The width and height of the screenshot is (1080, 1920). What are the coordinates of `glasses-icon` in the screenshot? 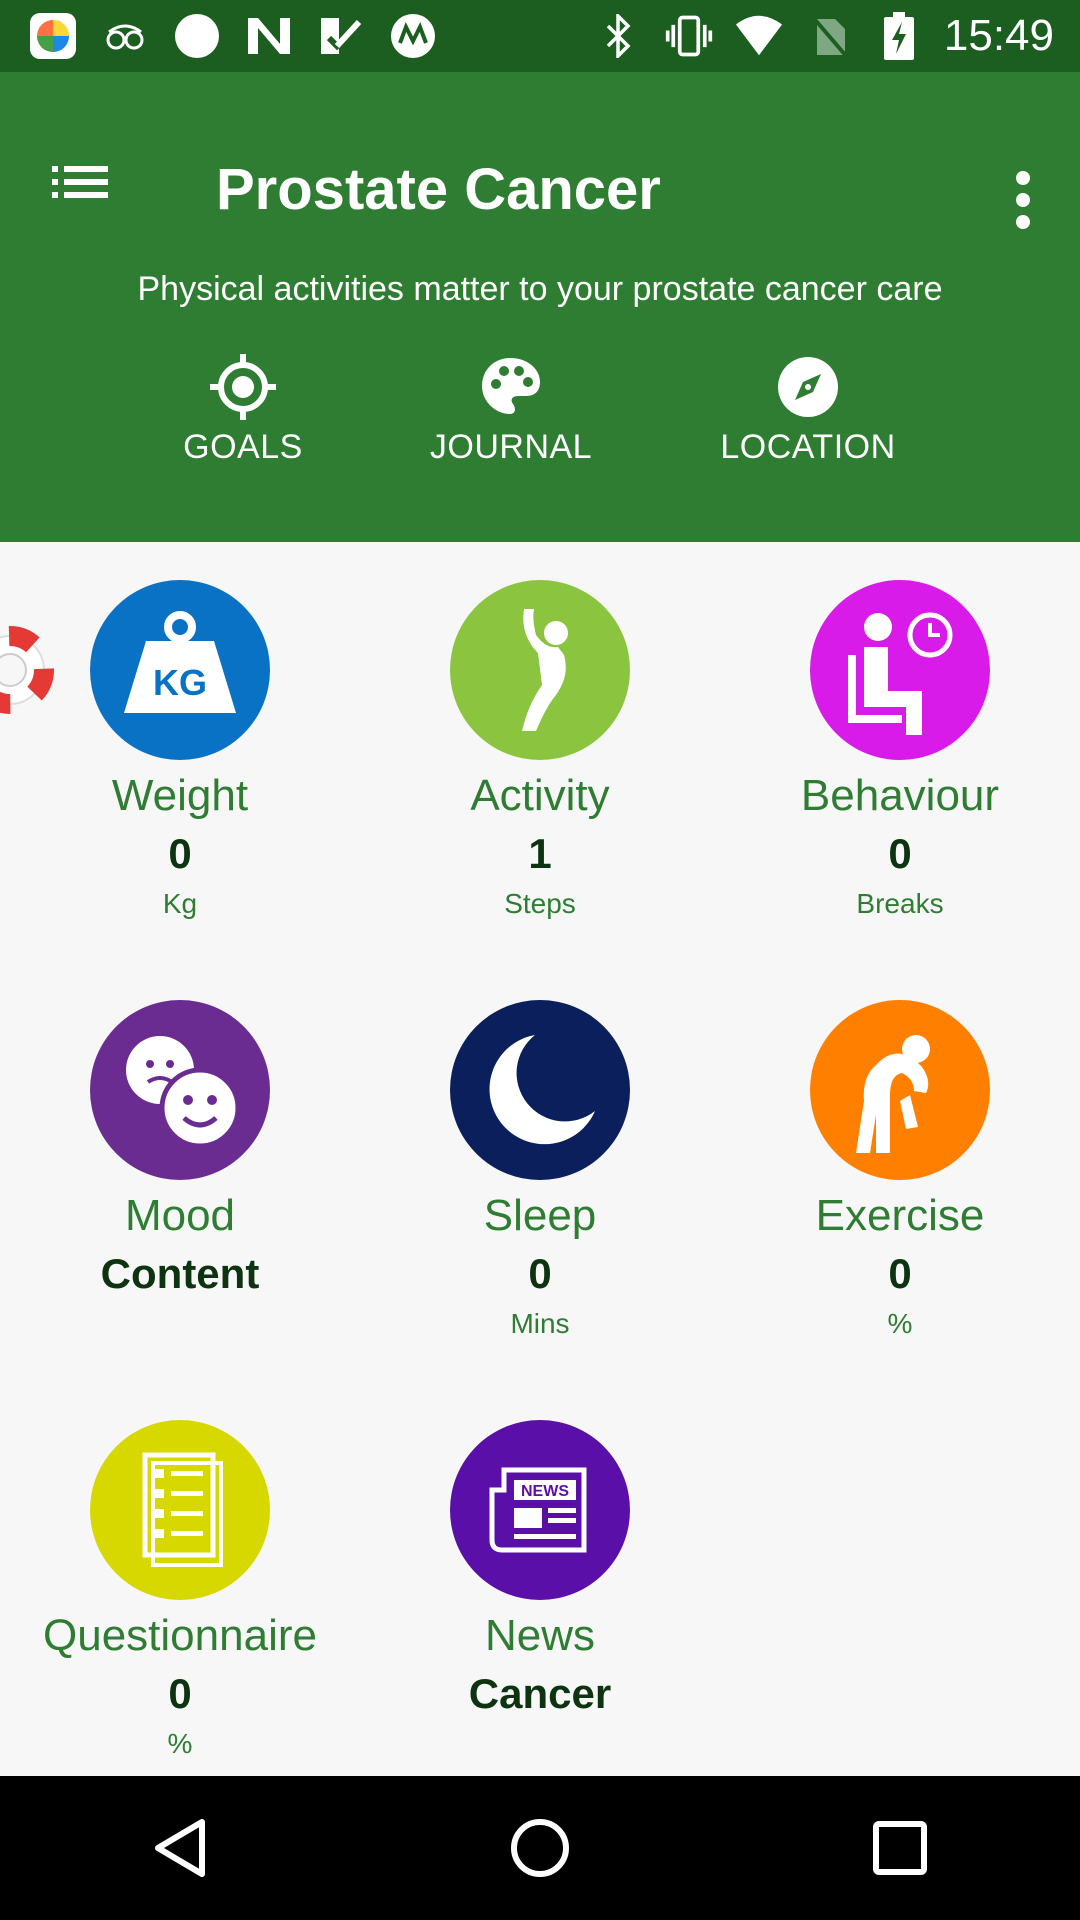 It's located at (125, 36).